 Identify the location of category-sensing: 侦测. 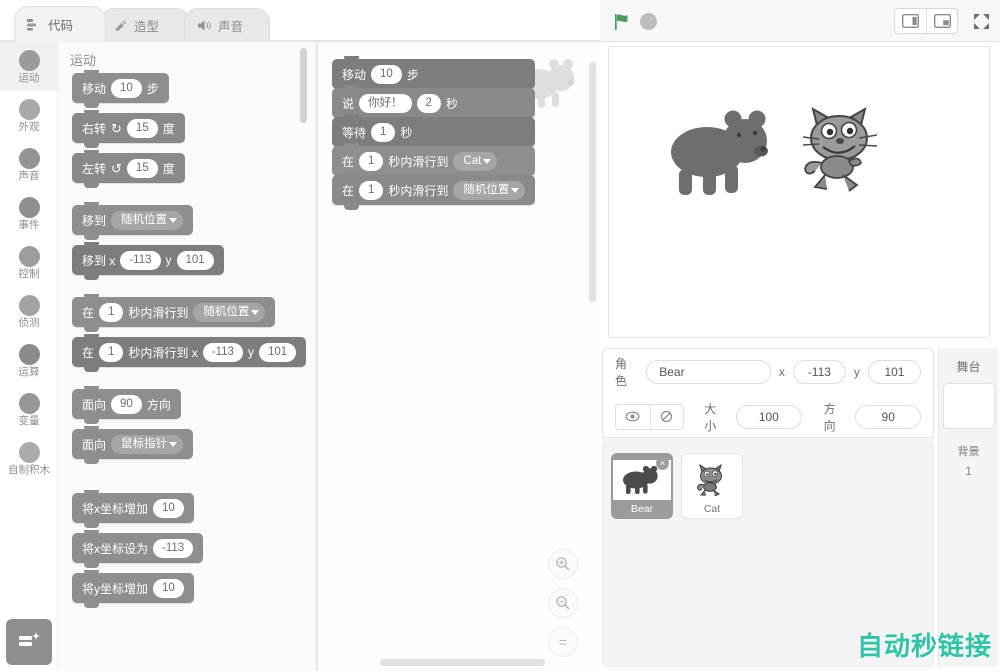
(29, 311).